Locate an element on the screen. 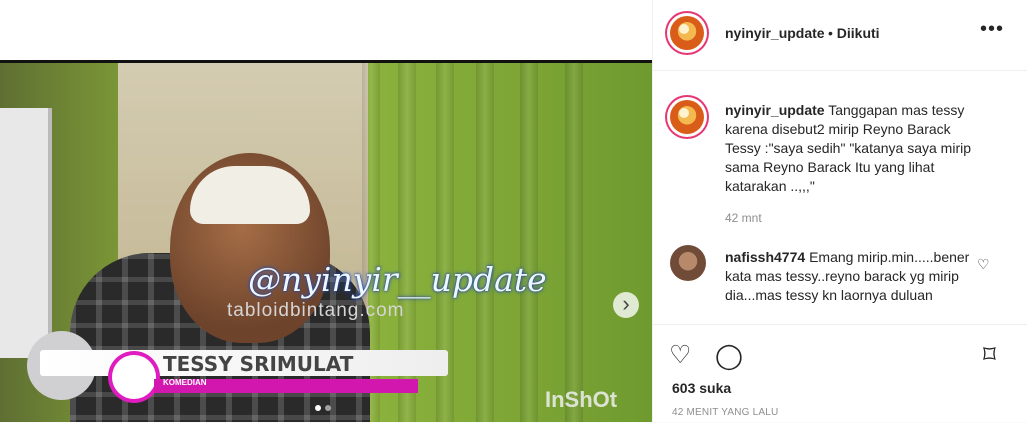 The image size is (1027, 423). post-time: 42 MENIT YANG LALU is located at coordinates (725, 412).